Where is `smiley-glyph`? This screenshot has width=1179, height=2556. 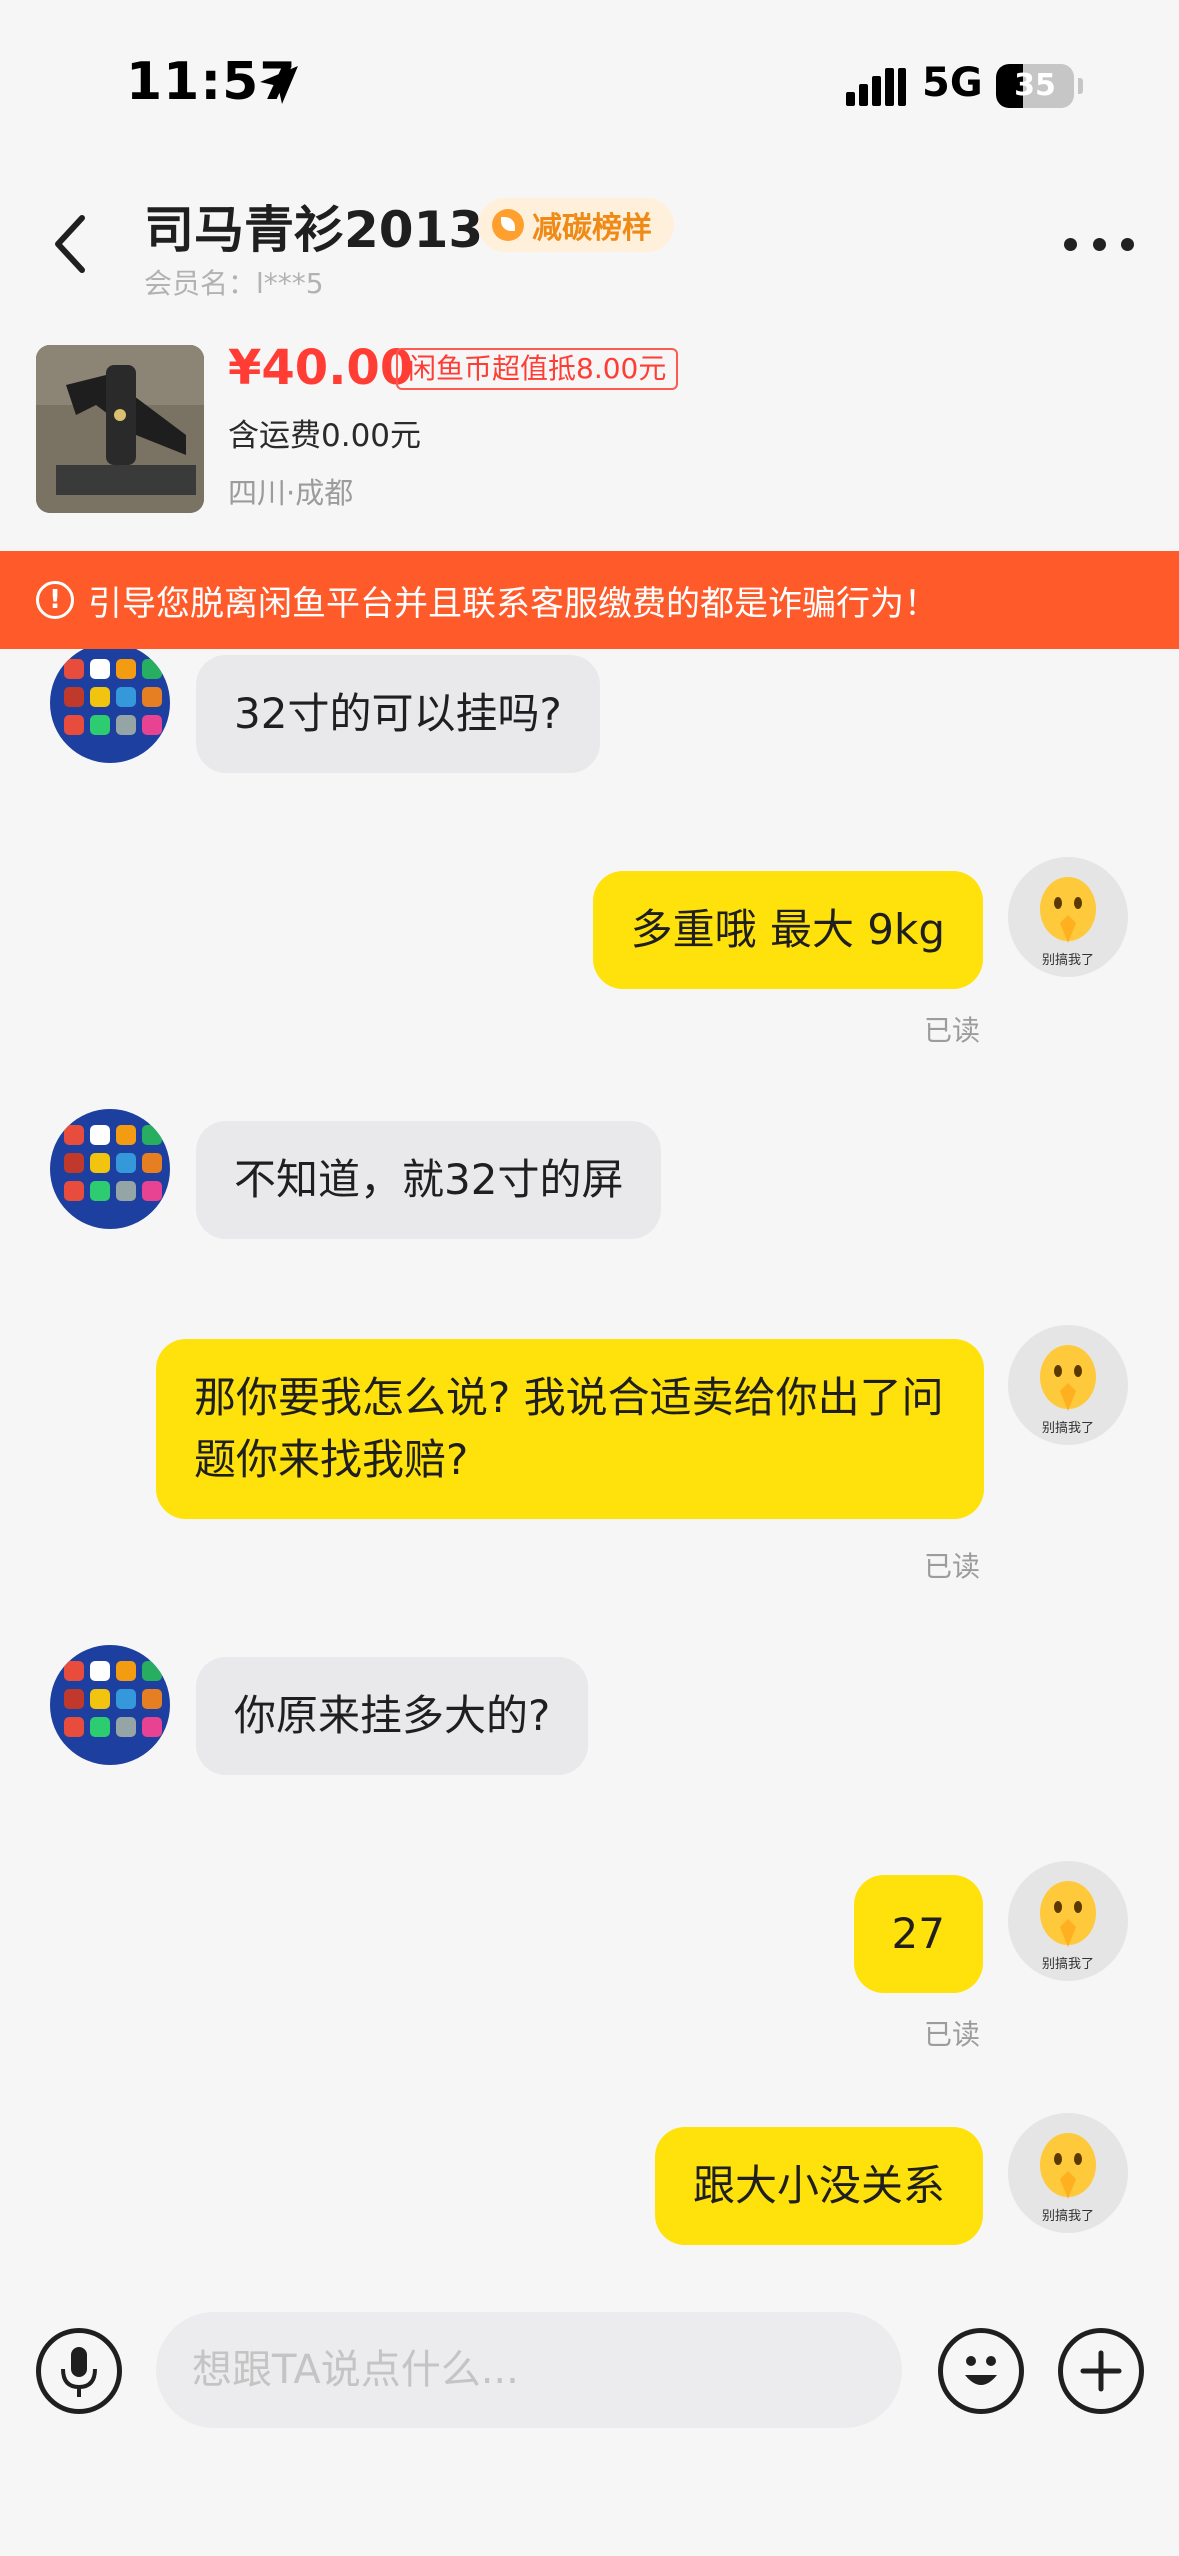
smiley-glyph is located at coordinates (981, 2370).